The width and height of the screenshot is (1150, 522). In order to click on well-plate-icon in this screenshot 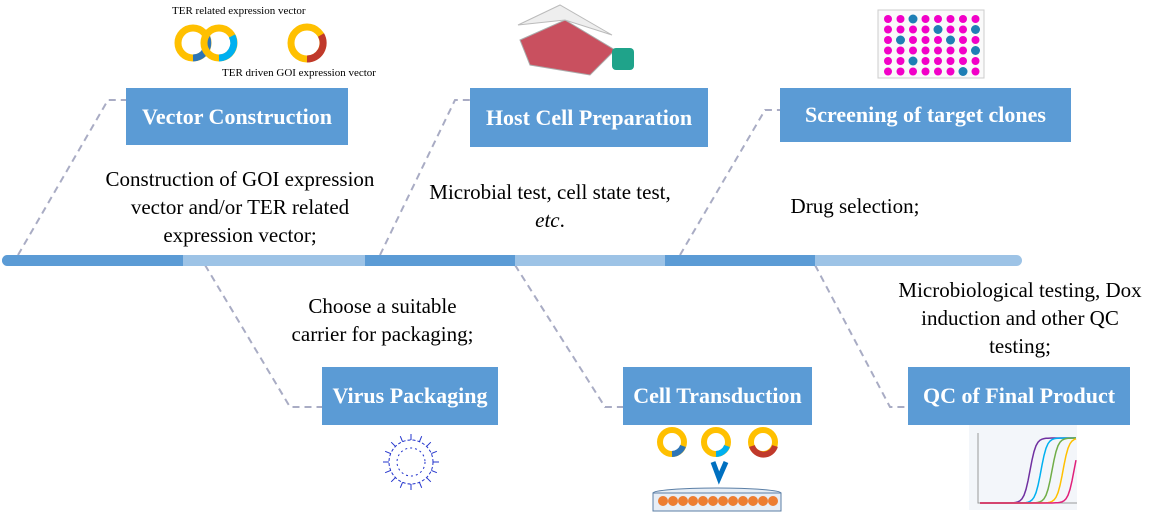, I will do `click(931, 44)`.